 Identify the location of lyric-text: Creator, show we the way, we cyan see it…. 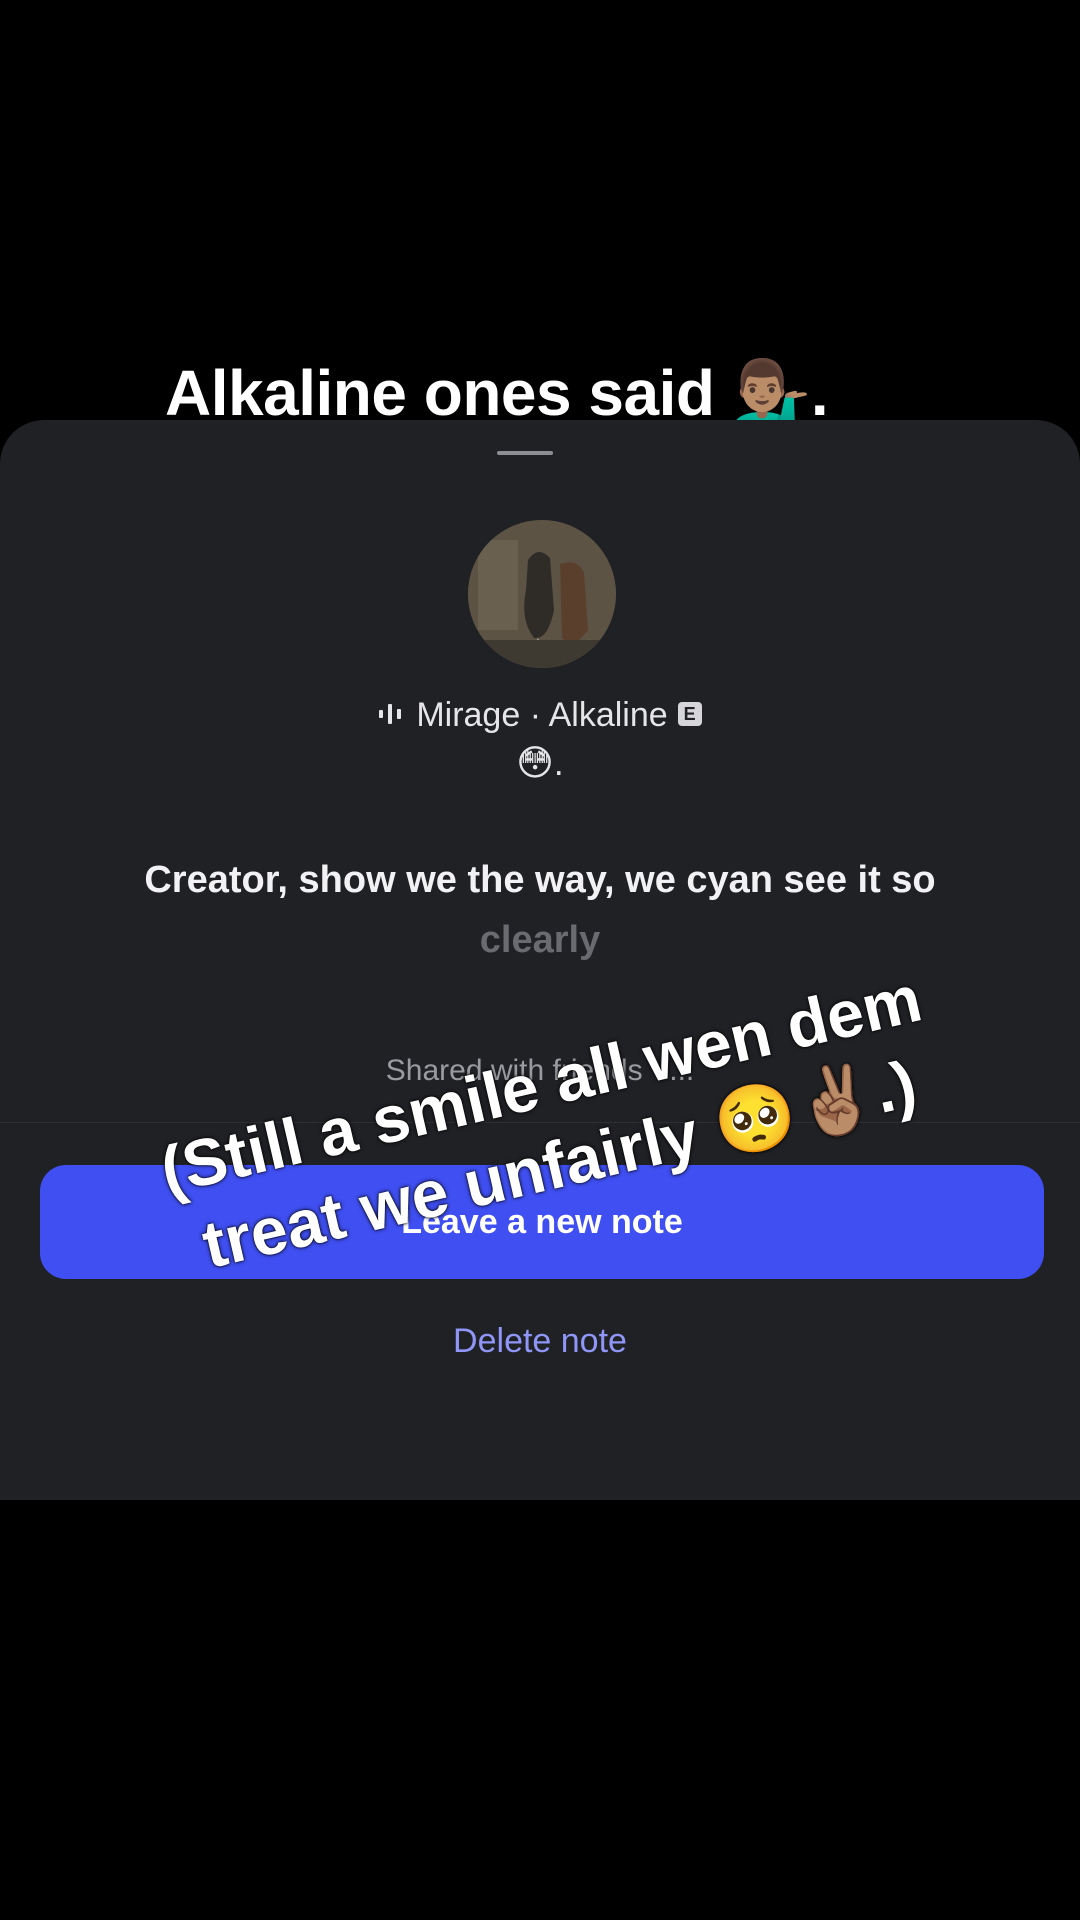
(540, 910).